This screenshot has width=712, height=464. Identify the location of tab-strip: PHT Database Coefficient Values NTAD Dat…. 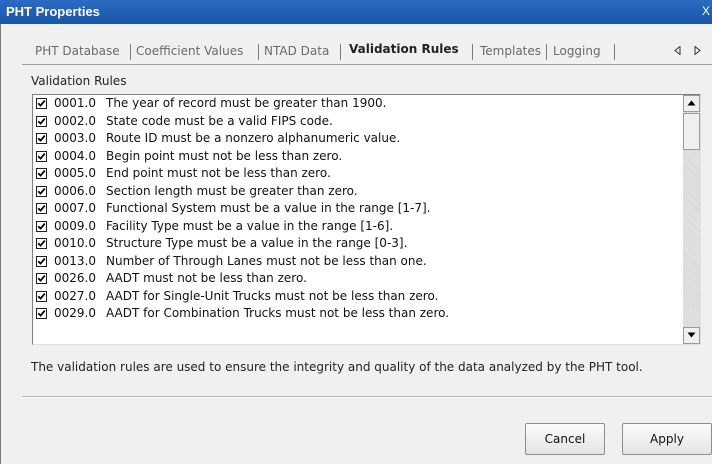
(367, 52).